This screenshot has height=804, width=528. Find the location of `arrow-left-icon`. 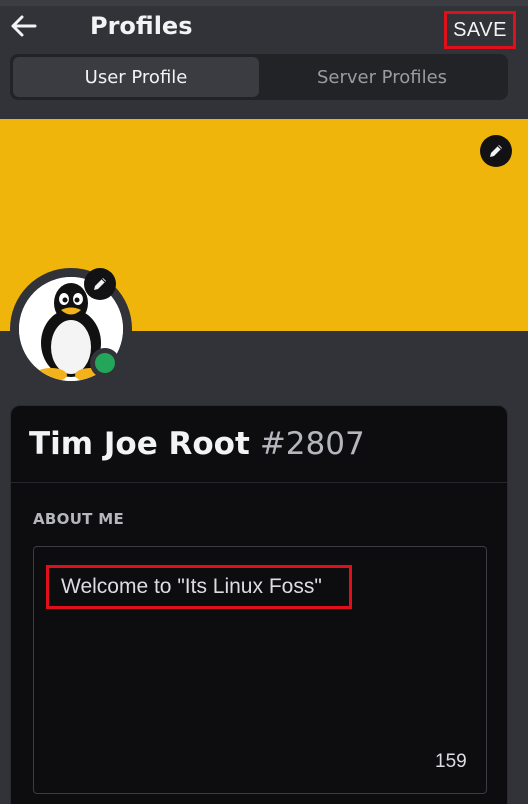

arrow-left-icon is located at coordinates (24, 26).